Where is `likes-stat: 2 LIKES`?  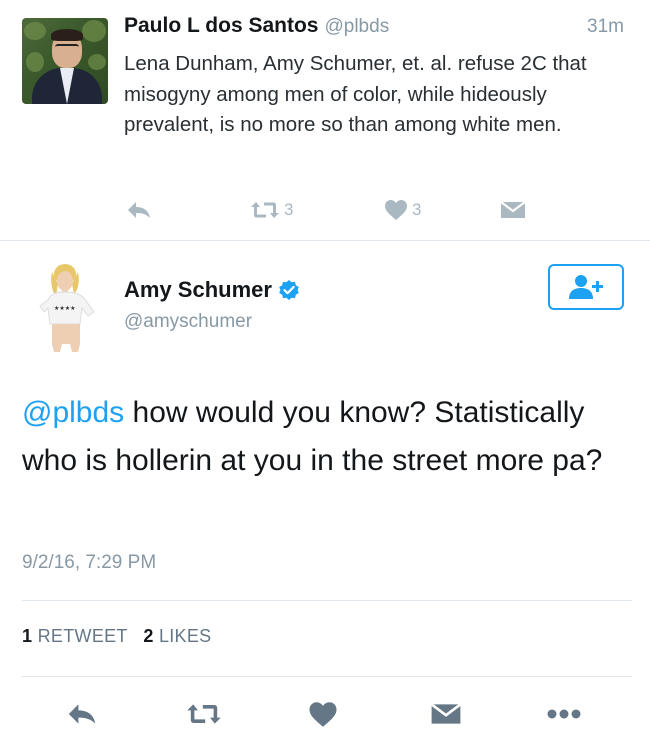 likes-stat: 2 LIKES is located at coordinates (177, 636).